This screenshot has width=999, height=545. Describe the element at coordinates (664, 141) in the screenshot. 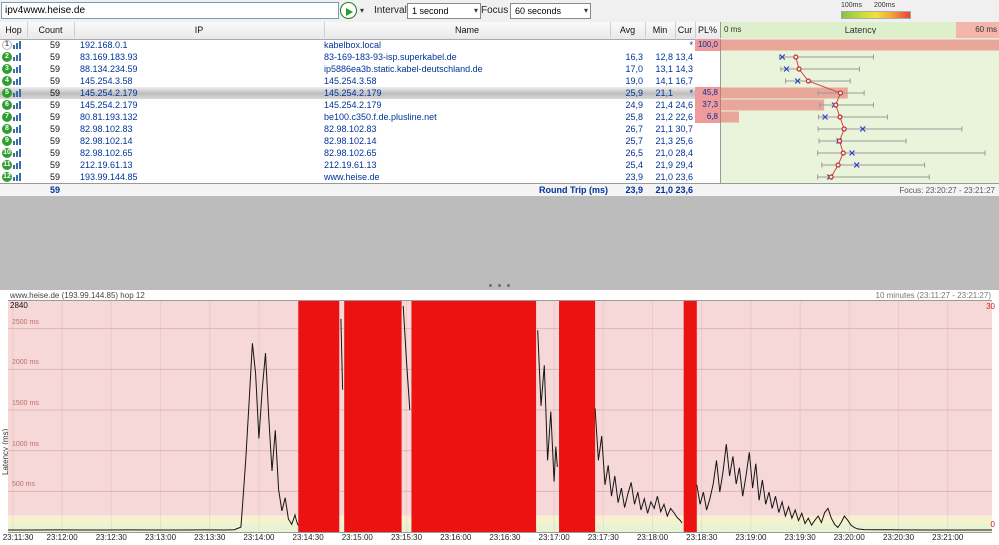

I see `min-cell: 21,3` at that location.